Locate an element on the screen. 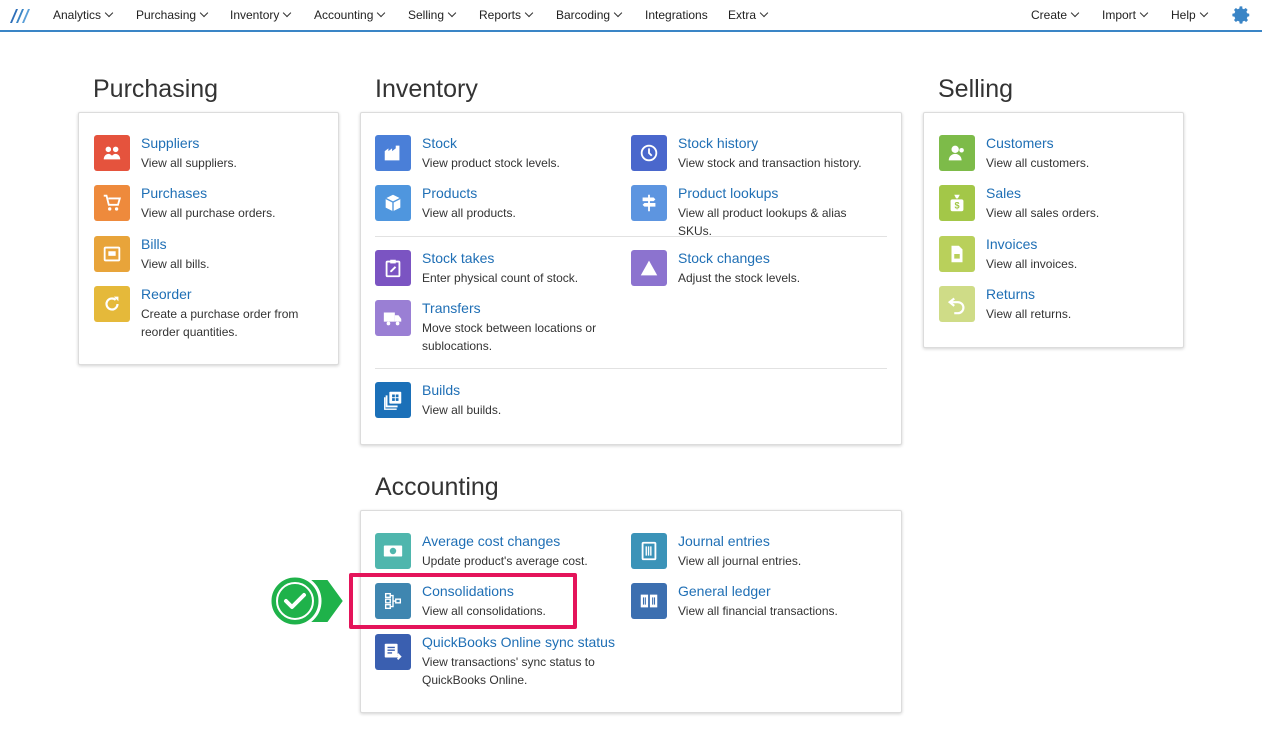  average-cost-changes-link: Average cost changes is located at coordinates (491, 541).